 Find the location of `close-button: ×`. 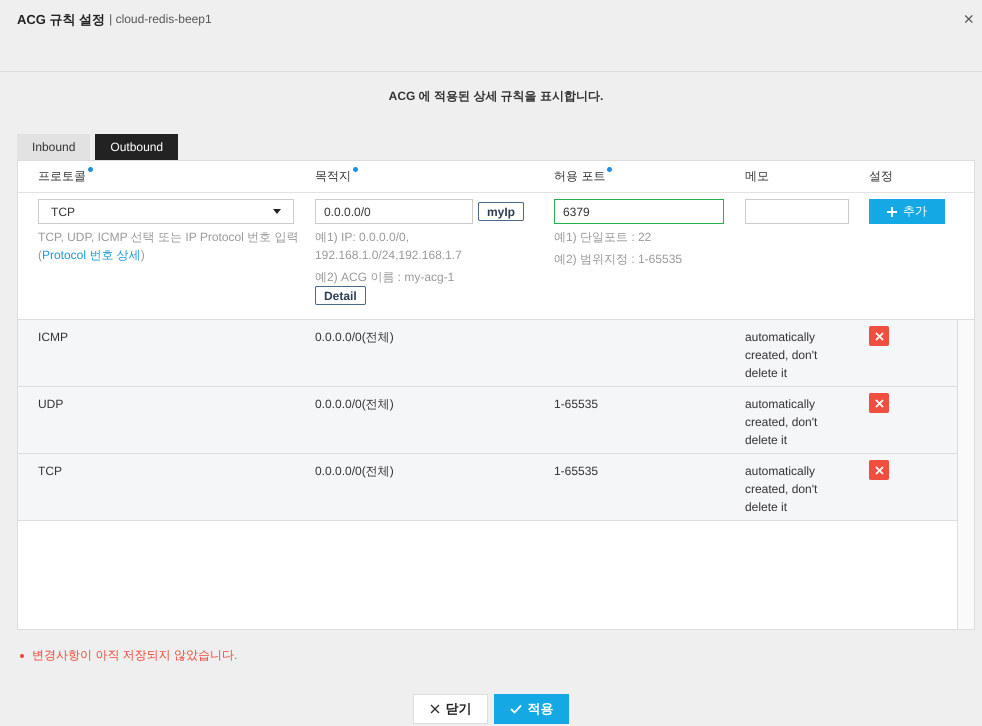

close-button: × is located at coordinates (968, 19).